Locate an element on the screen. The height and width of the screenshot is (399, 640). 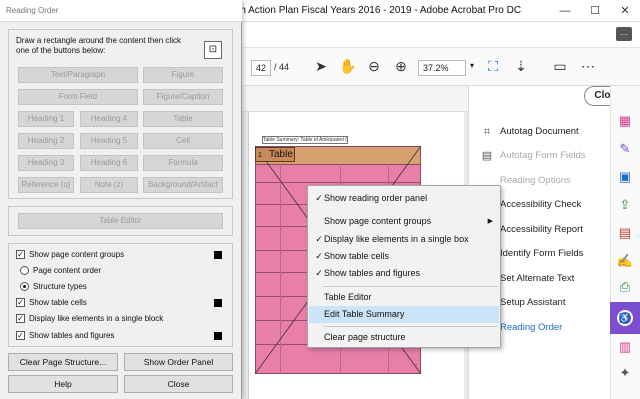
heading-6-button: Heading 6 is located at coordinates (109, 163).